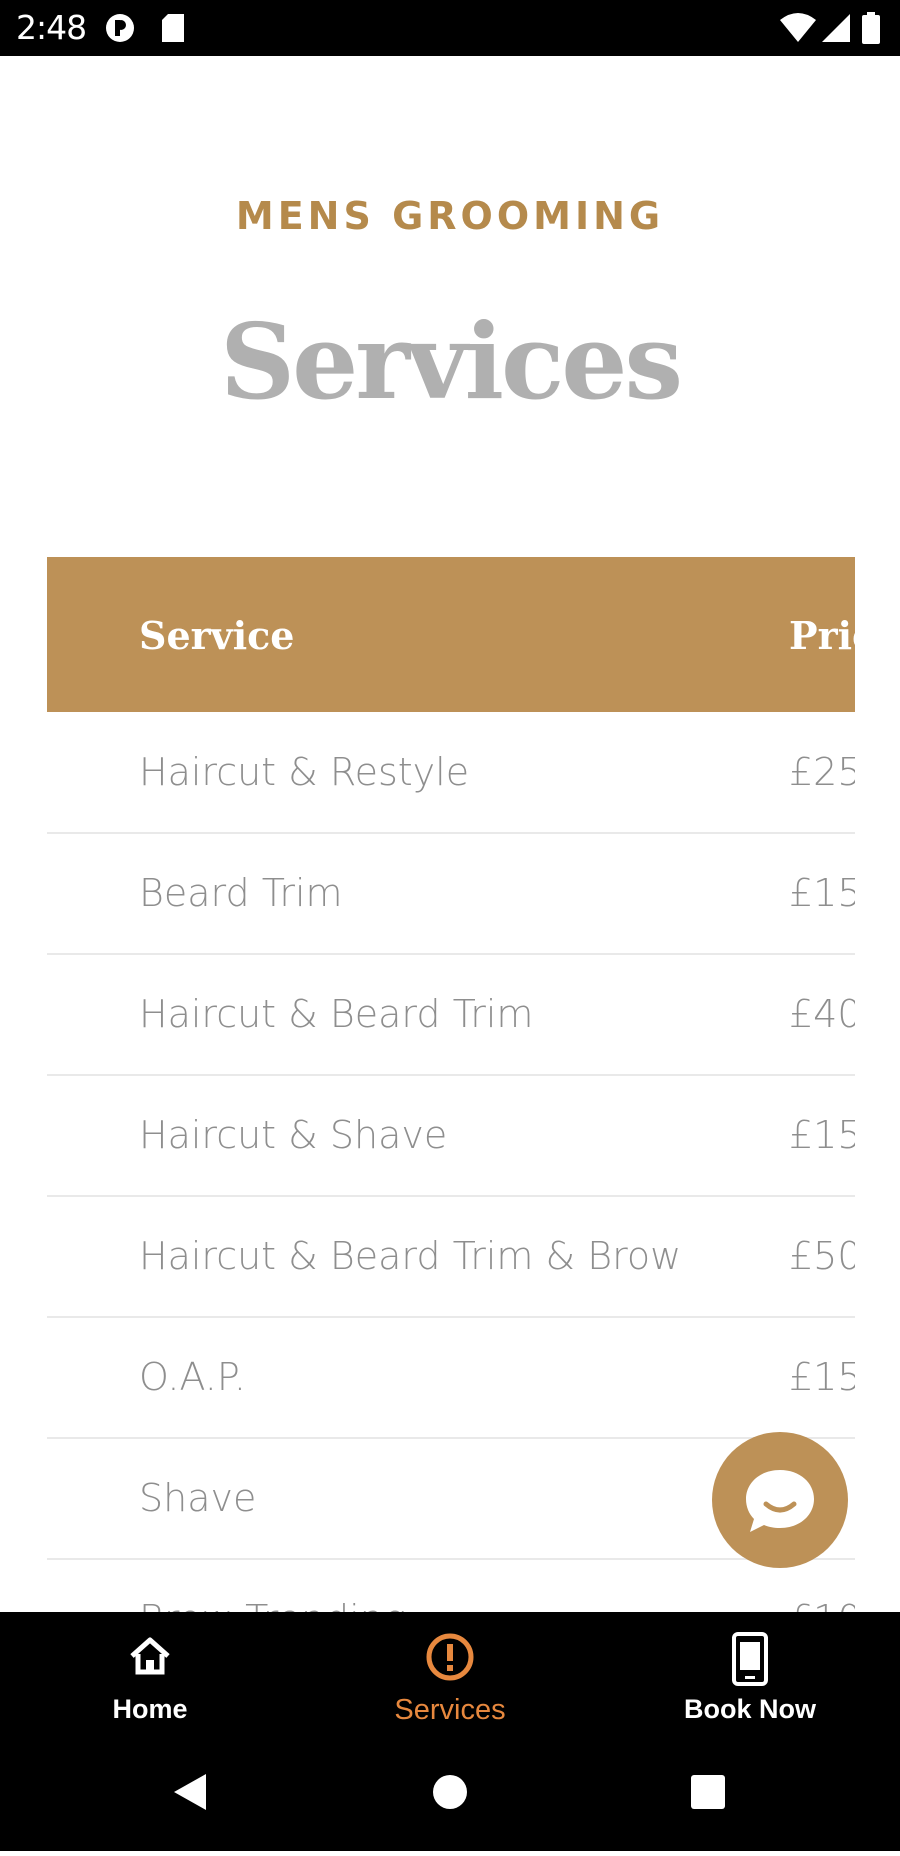 This screenshot has height=1856, width=900. I want to click on nav-book-now: Book Now, so click(750, 1672).